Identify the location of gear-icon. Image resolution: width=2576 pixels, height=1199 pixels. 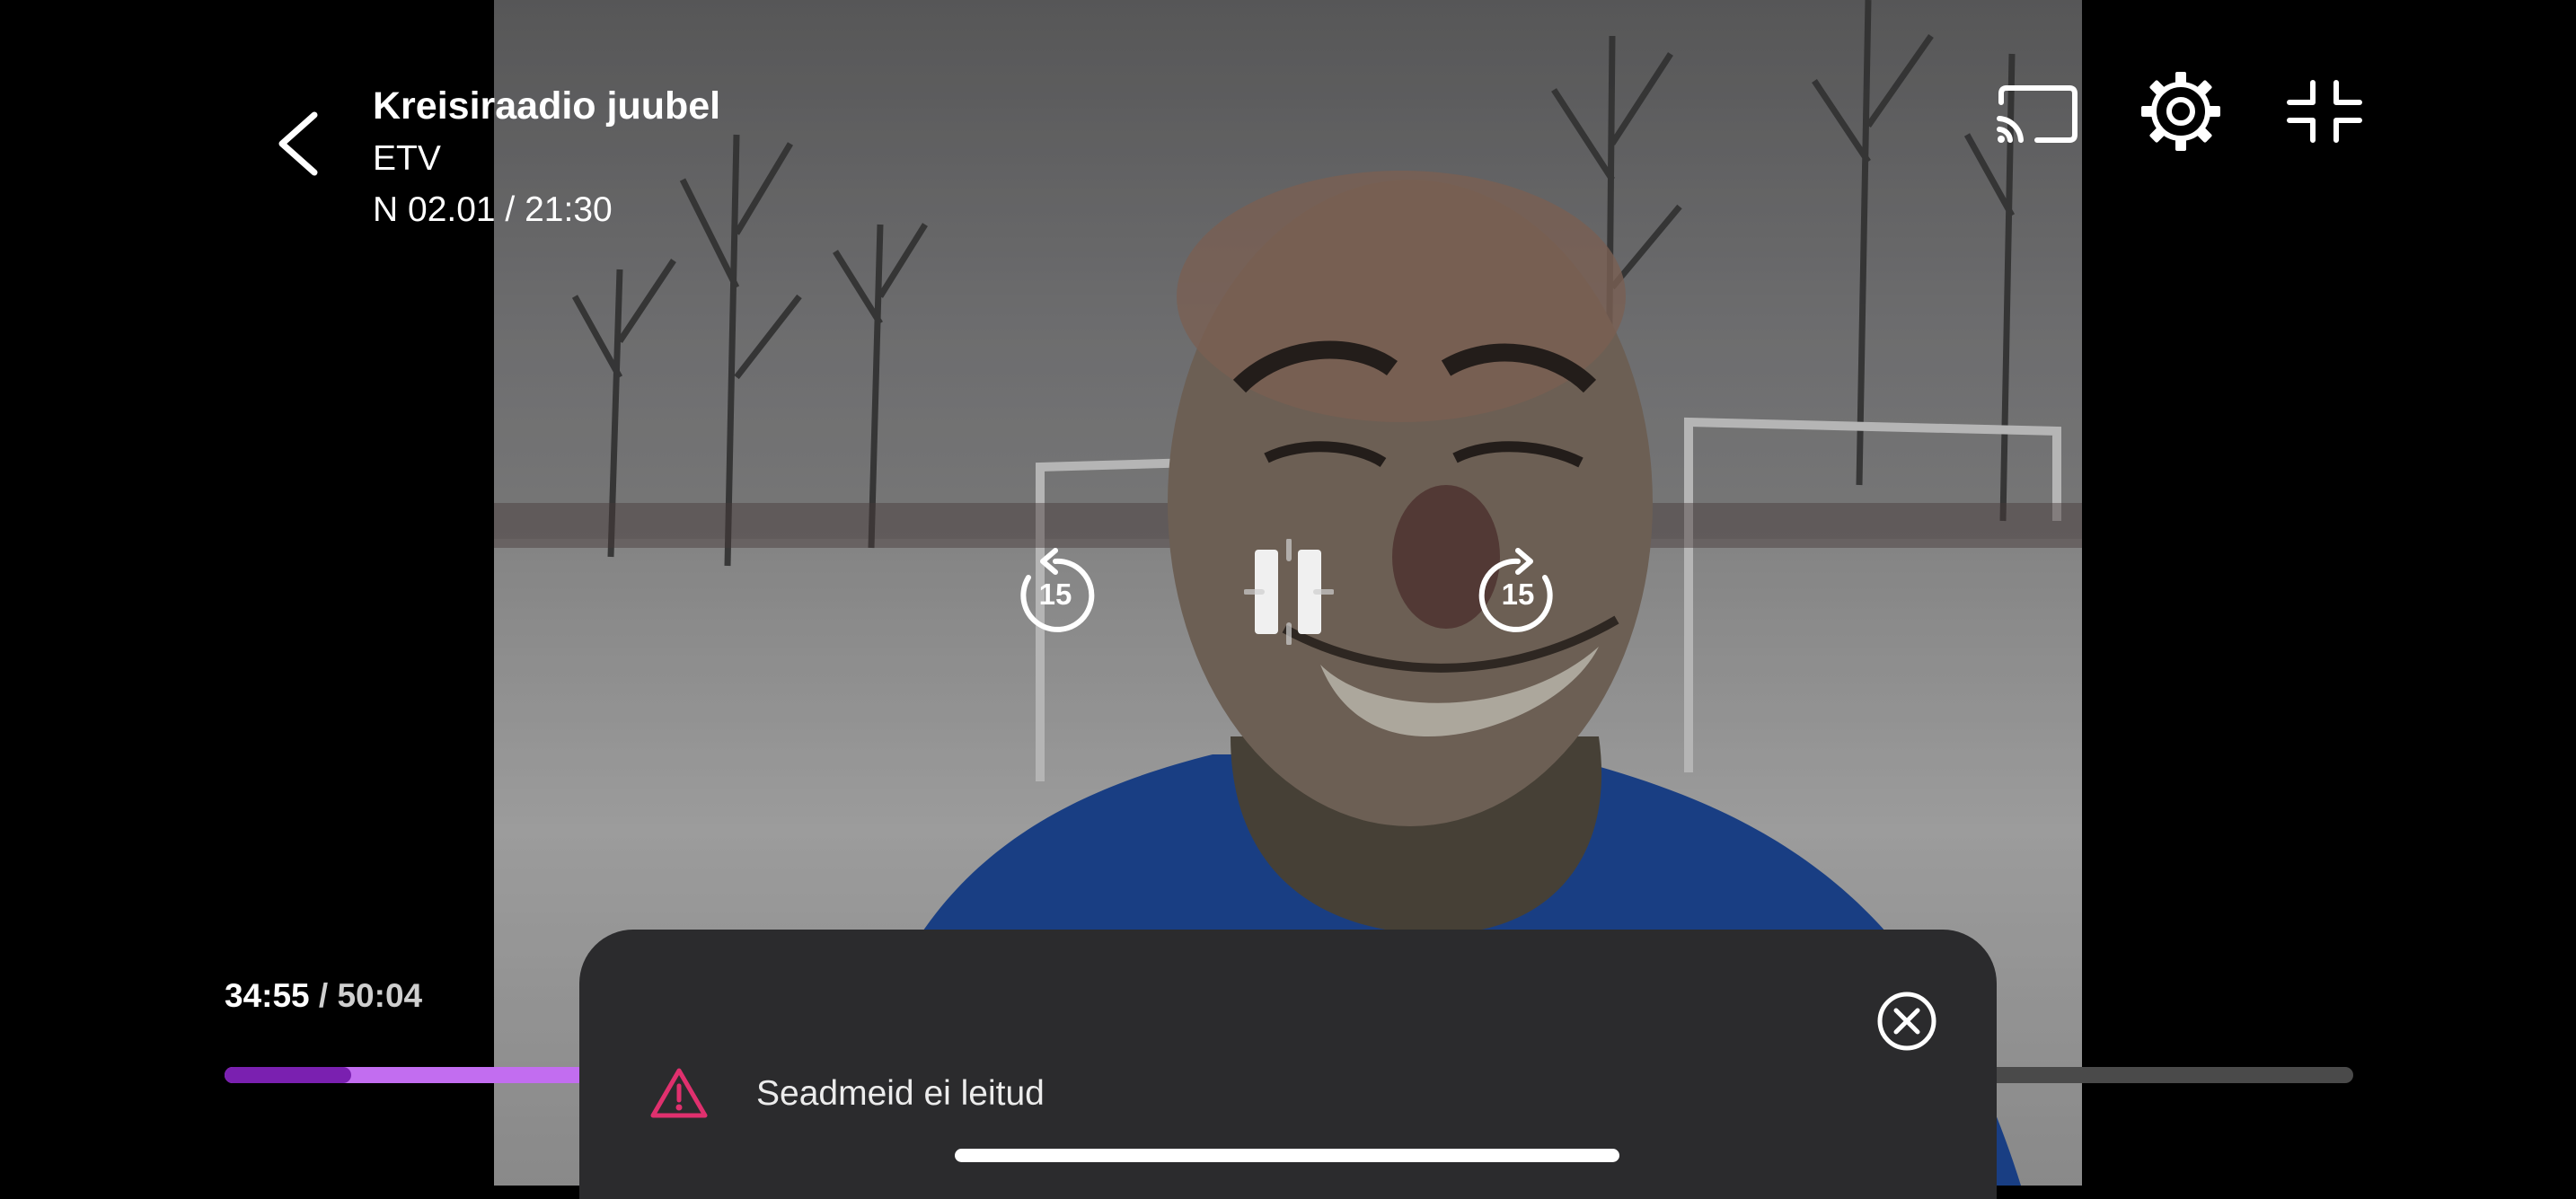
(2181, 111).